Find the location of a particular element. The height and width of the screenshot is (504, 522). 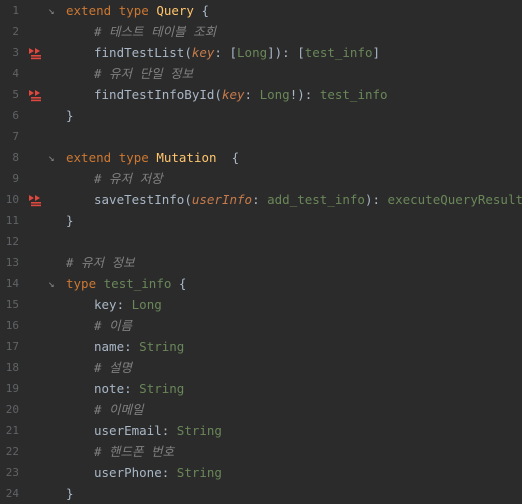

code-token: userPhone is located at coordinates (128, 472).